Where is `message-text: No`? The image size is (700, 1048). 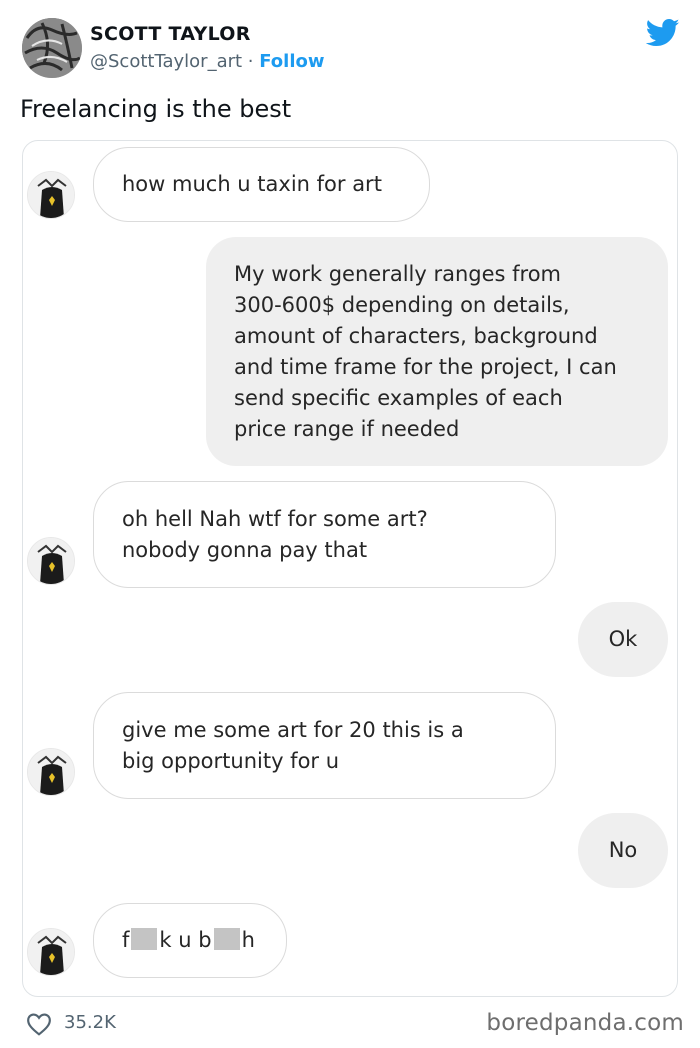
message-text: No is located at coordinates (623, 850).